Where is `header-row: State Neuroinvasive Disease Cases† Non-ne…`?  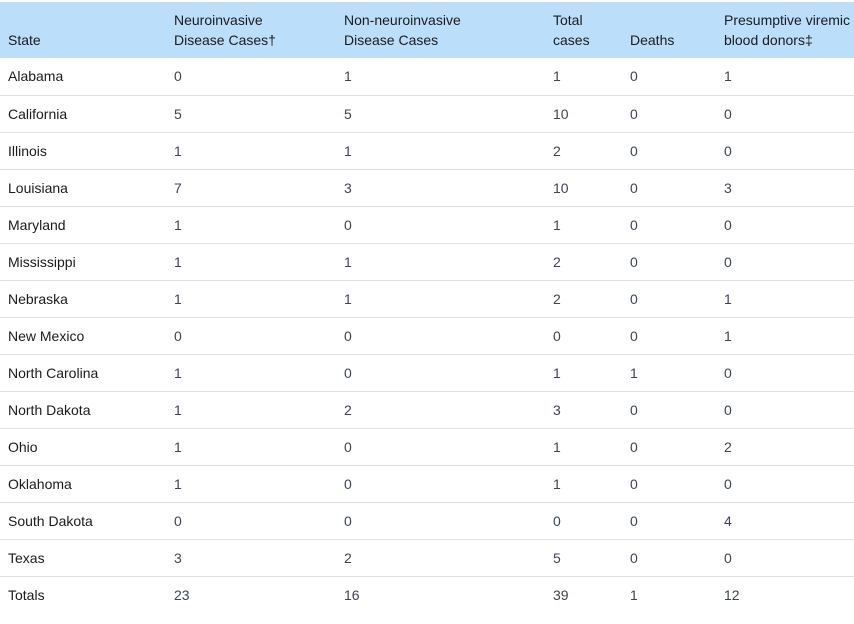
header-row: State Neuroinvasive Disease Cases† Non-ne… is located at coordinates (427, 30).